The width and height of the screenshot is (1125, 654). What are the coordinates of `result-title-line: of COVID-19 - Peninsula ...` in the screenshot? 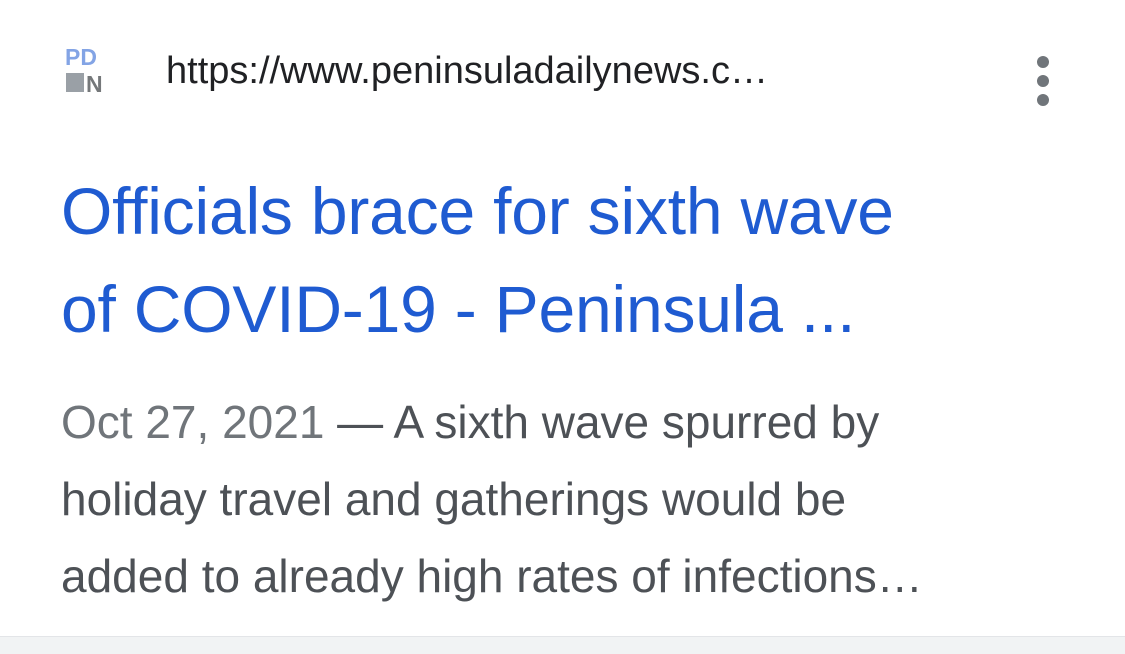 It's located at (458, 309).